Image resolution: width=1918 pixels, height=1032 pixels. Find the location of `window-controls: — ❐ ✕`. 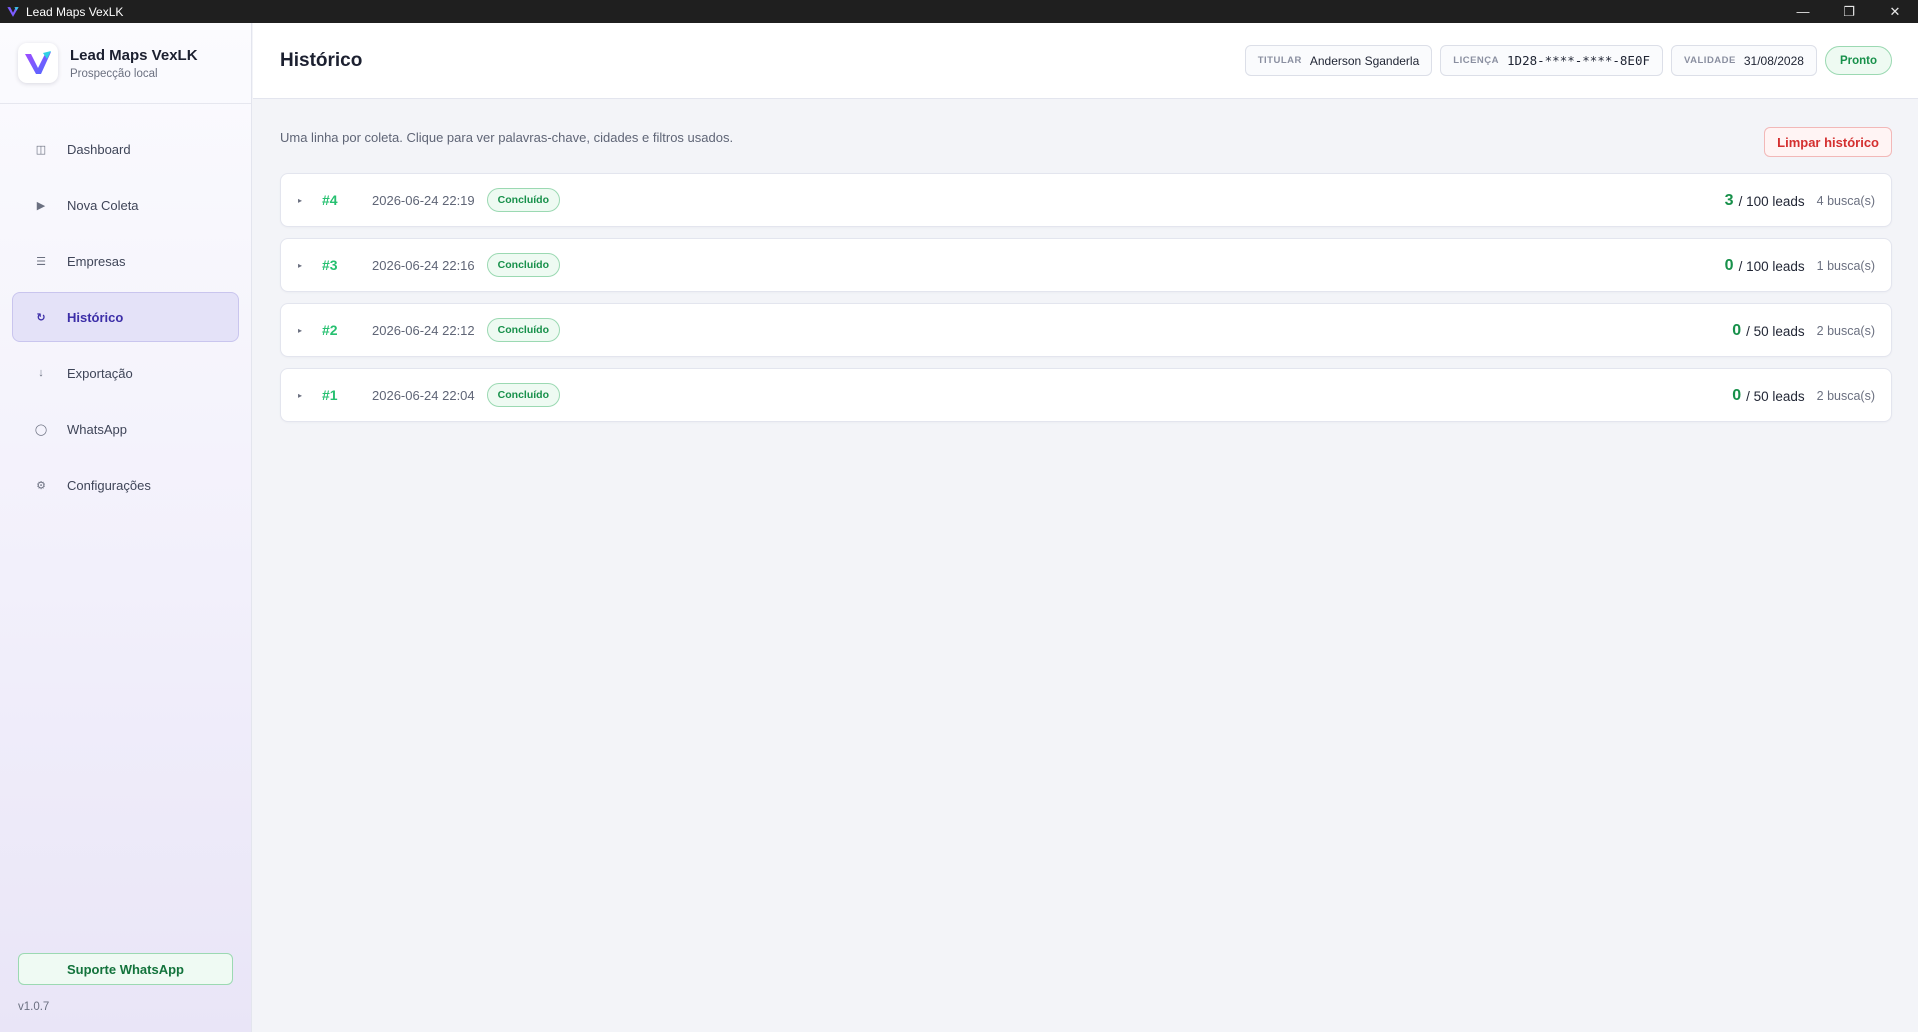

window-controls: — ❐ ✕ is located at coordinates (1849, 11).